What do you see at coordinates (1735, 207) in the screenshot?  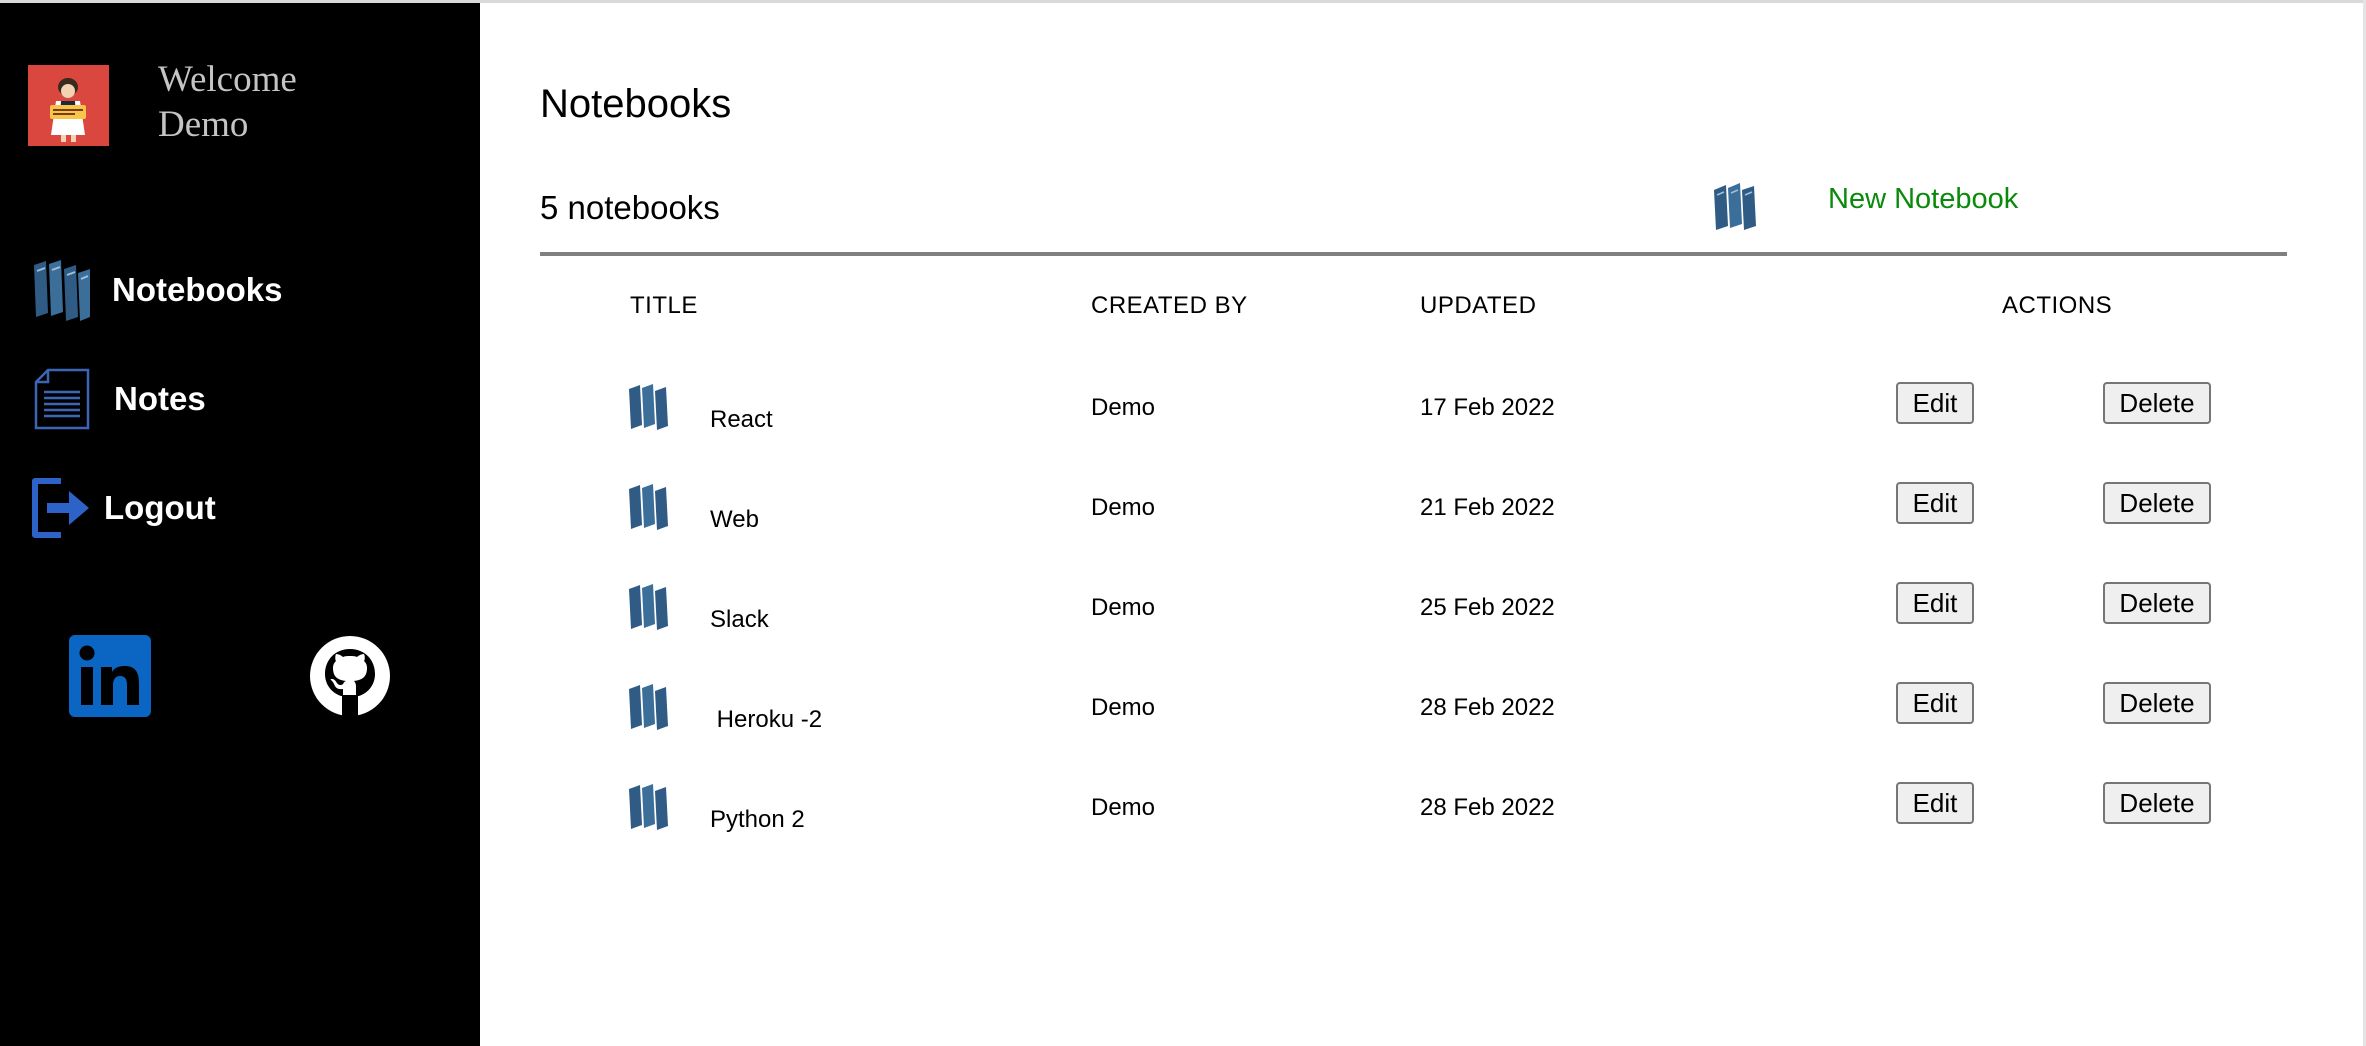 I see `new-notebook-icon` at bounding box center [1735, 207].